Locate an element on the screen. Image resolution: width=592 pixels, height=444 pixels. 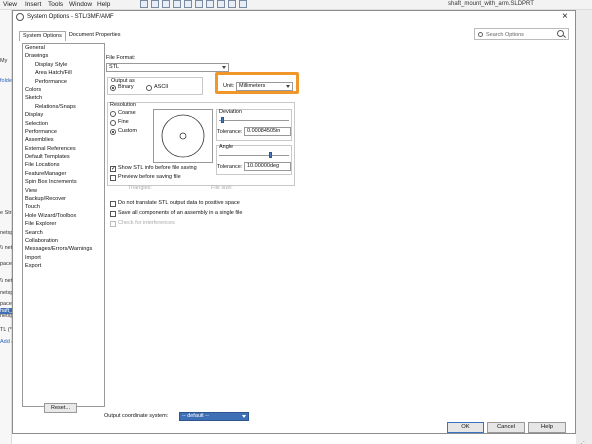
ascii-radio is located at coordinates (149, 88).